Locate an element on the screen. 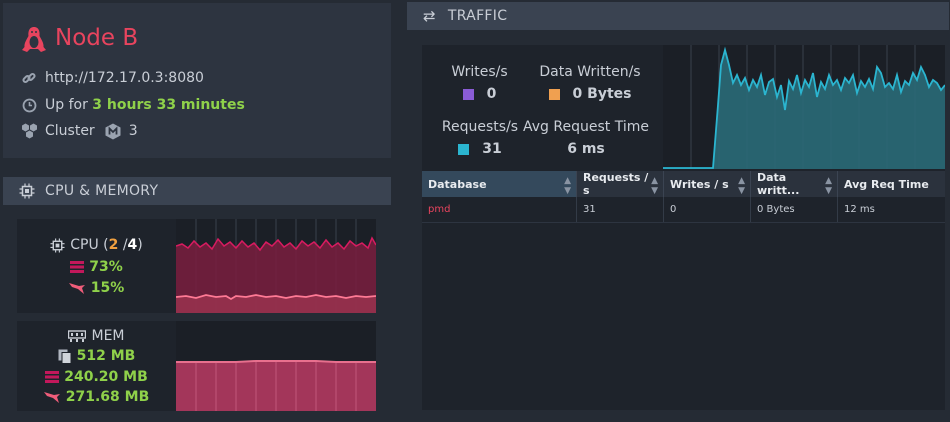 This screenshot has height=422, width=950. column-writes: Writes / s ▲ ▼ is located at coordinates (707, 184).